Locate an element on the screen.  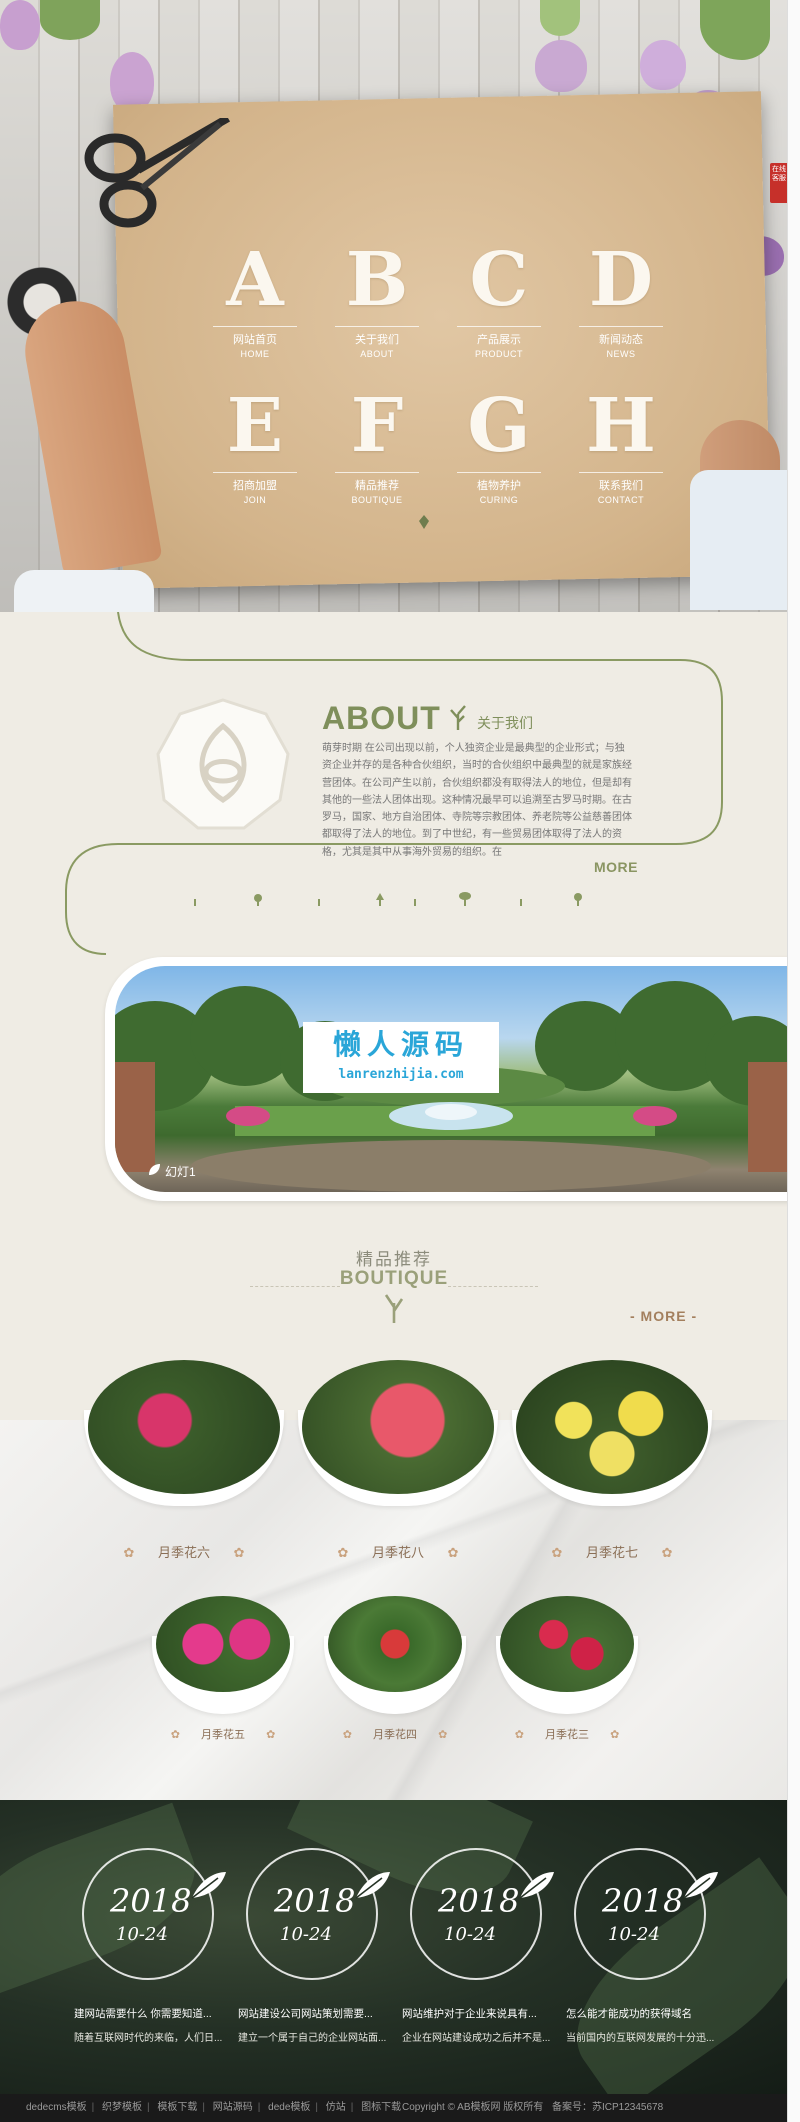
footer-link: 网站源码 is located at coordinates (233, 2107).